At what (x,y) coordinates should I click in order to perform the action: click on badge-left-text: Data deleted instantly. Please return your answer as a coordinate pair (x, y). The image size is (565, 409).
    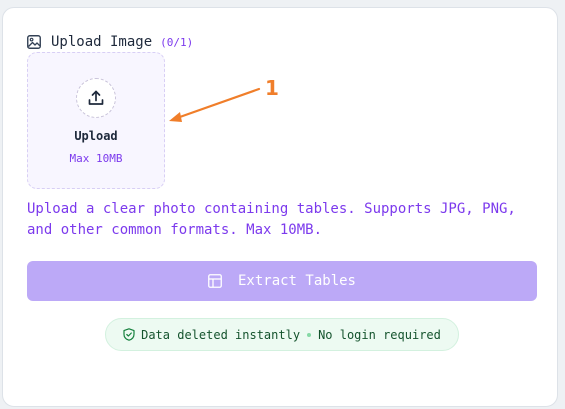
    Looking at the image, I should click on (221, 334).